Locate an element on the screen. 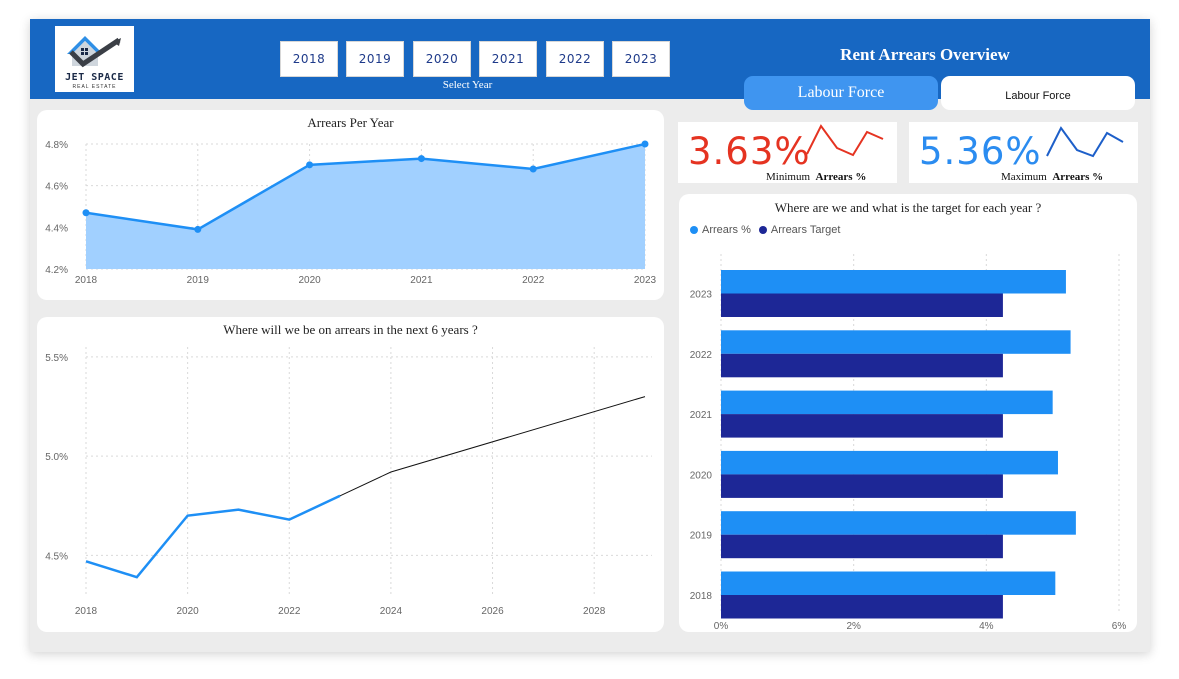 This screenshot has height=679, width=1179. year-button-2018: 2018 is located at coordinates (309, 59).